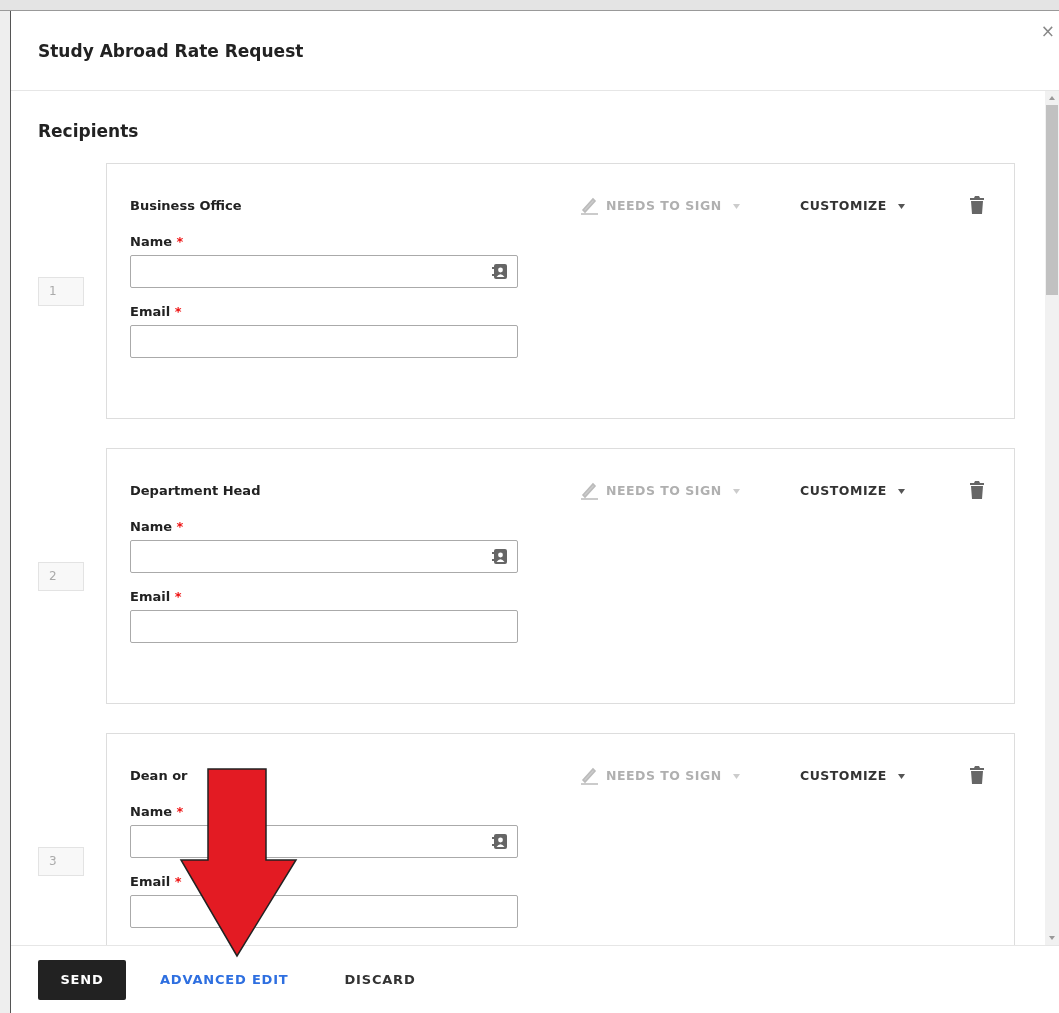 The width and height of the screenshot is (1059, 1013). What do you see at coordinates (1052, 518) in the screenshot?
I see `scrollbar` at bounding box center [1052, 518].